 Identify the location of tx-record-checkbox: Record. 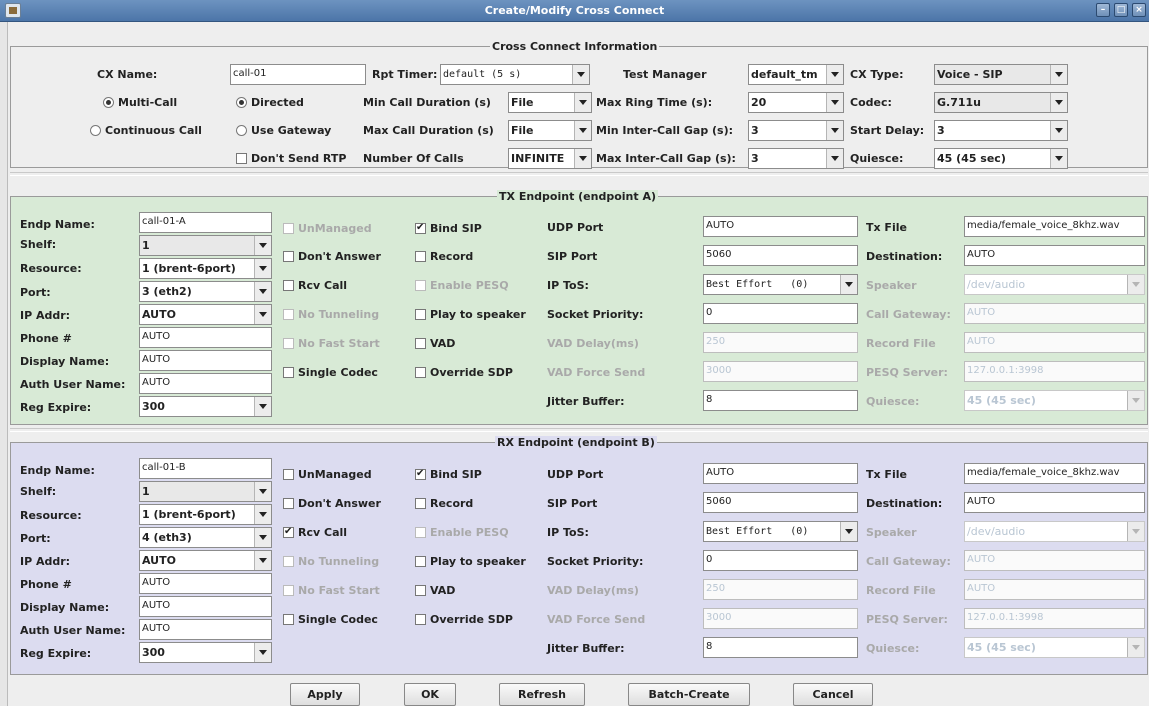
(444, 256).